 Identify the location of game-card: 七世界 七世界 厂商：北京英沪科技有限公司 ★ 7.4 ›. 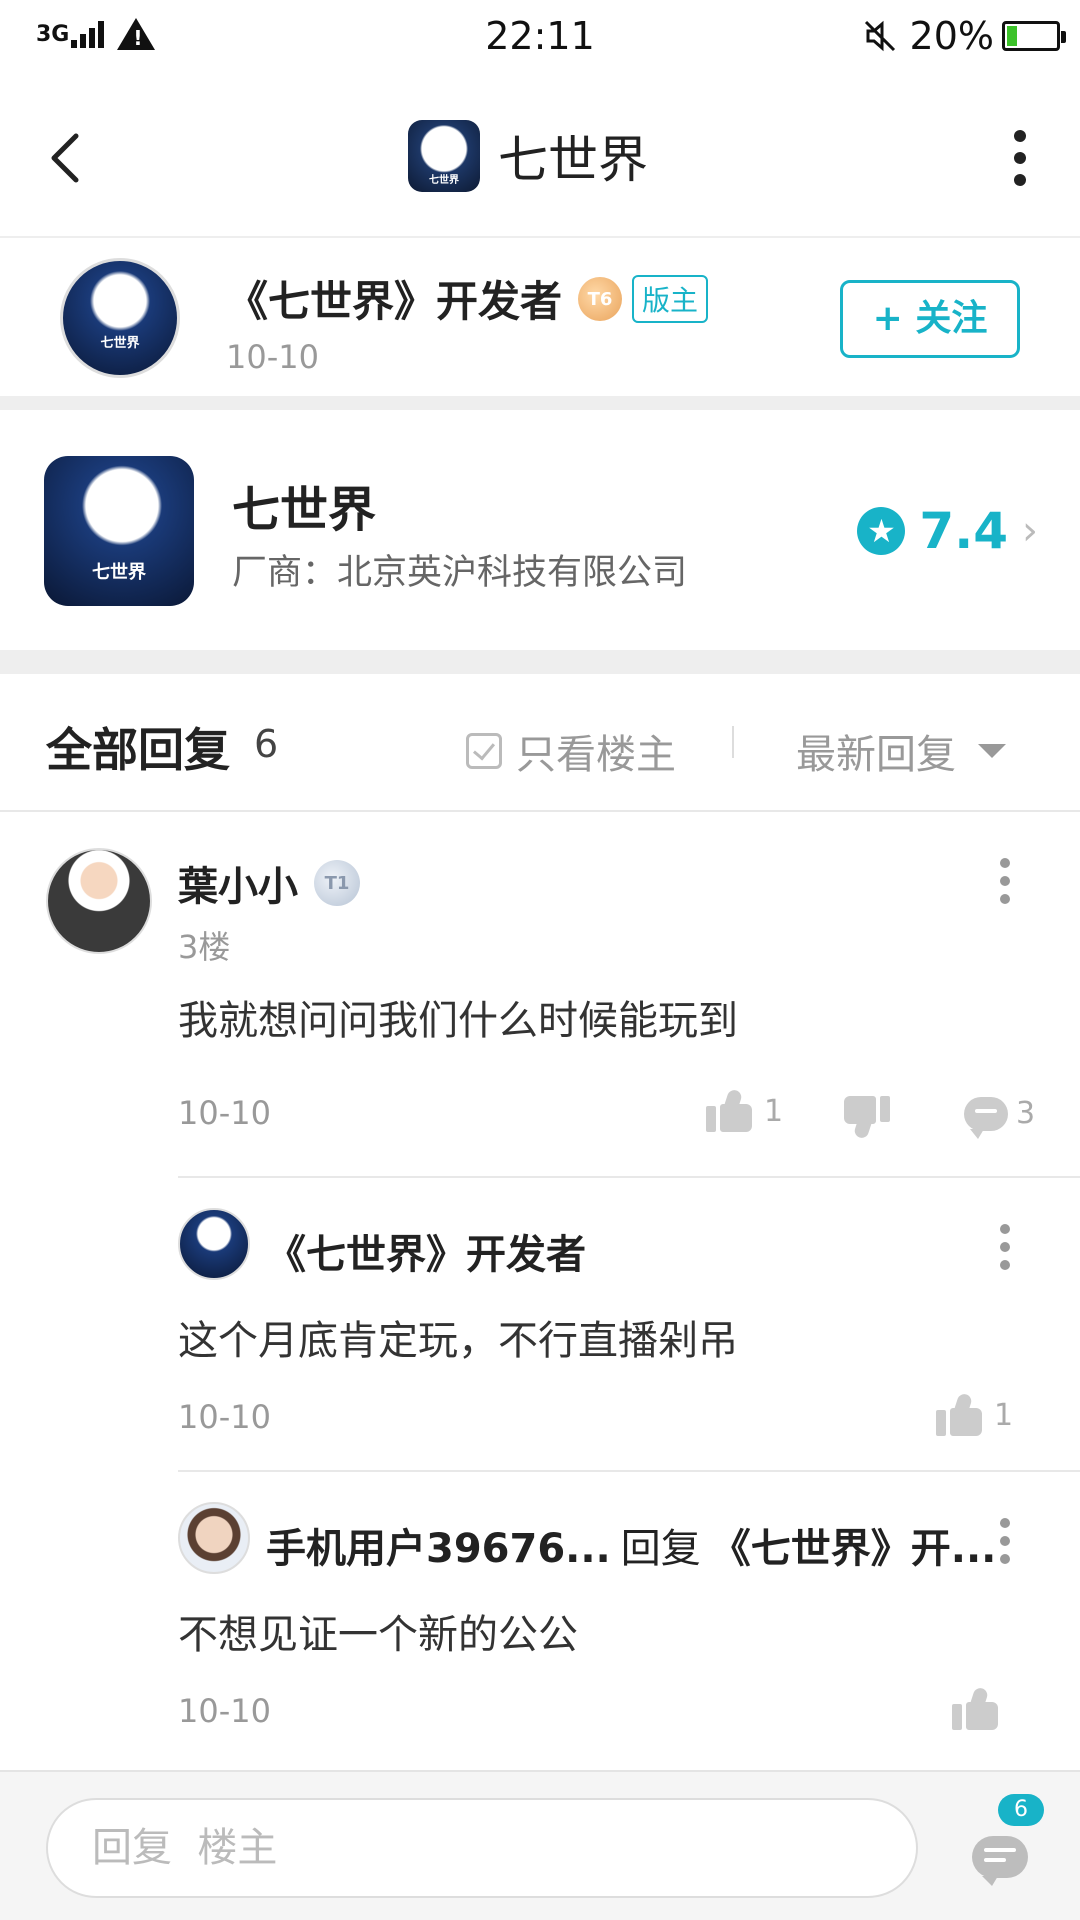
(540, 530).